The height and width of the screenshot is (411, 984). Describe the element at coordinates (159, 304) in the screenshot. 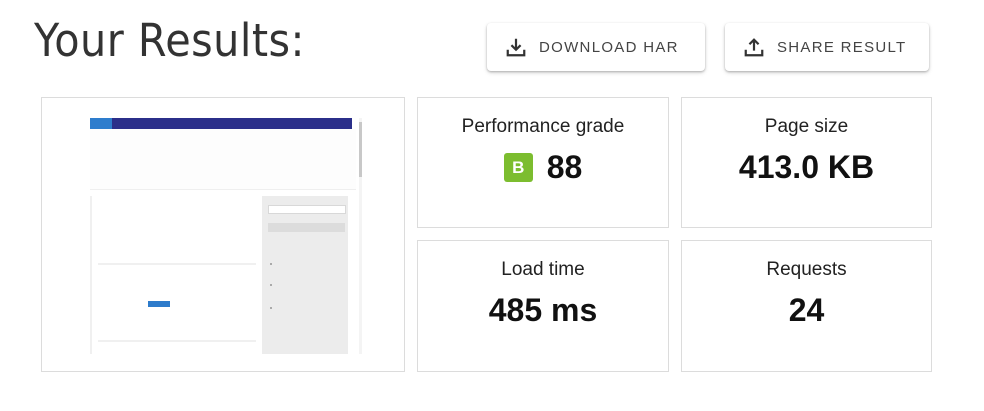

I see `thumbnail-button` at that location.